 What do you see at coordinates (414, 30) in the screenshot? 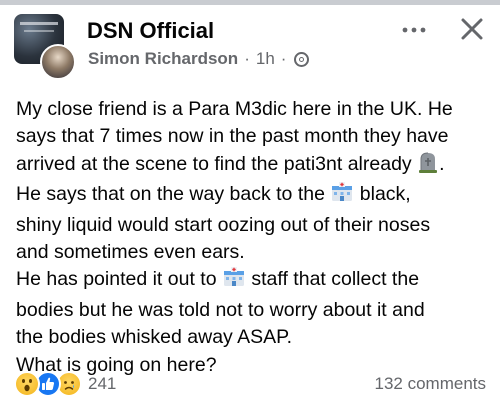
I see `more-options-icon` at bounding box center [414, 30].